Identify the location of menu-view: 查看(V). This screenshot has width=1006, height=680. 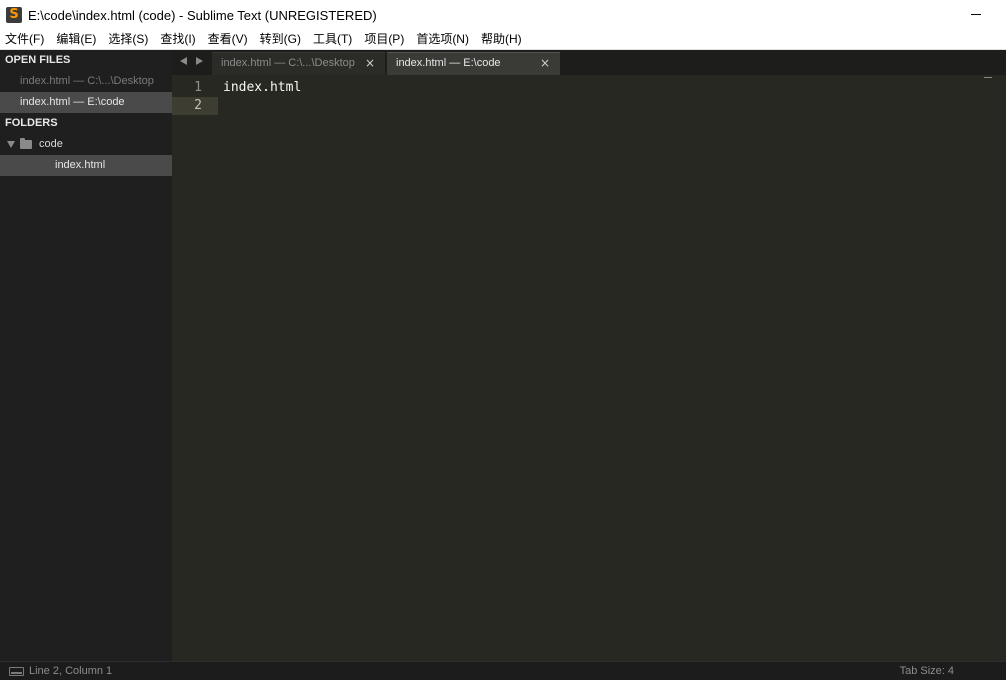
(229, 39).